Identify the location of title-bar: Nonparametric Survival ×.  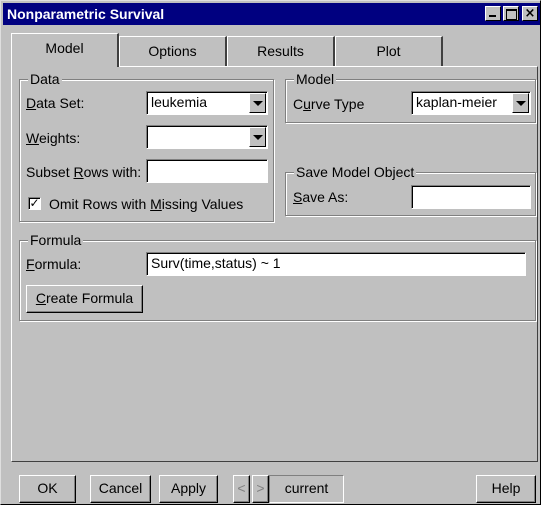
(271, 14).